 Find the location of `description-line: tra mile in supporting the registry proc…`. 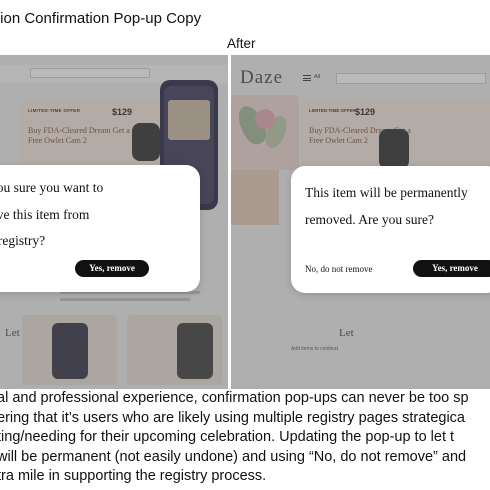

description-line: tra mile in supporting the registry proc… is located at coordinates (133, 476).